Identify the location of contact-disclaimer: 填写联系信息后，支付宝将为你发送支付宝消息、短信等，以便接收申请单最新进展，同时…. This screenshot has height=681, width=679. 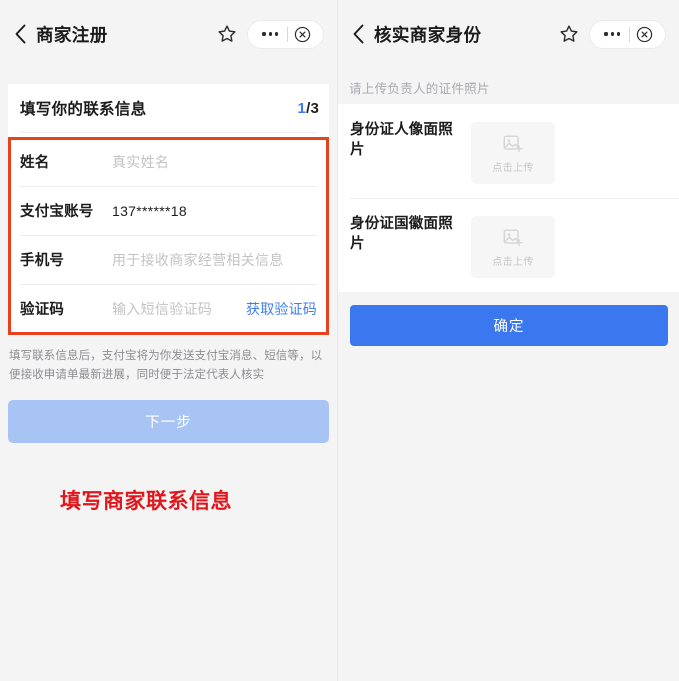
(166, 365).